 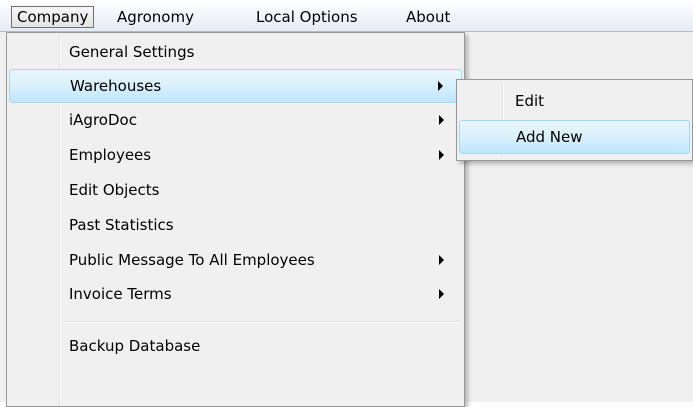 What do you see at coordinates (110, 155) in the screenshot?
I see `menu-item-label: Employees` at bounding box center [110, 155].